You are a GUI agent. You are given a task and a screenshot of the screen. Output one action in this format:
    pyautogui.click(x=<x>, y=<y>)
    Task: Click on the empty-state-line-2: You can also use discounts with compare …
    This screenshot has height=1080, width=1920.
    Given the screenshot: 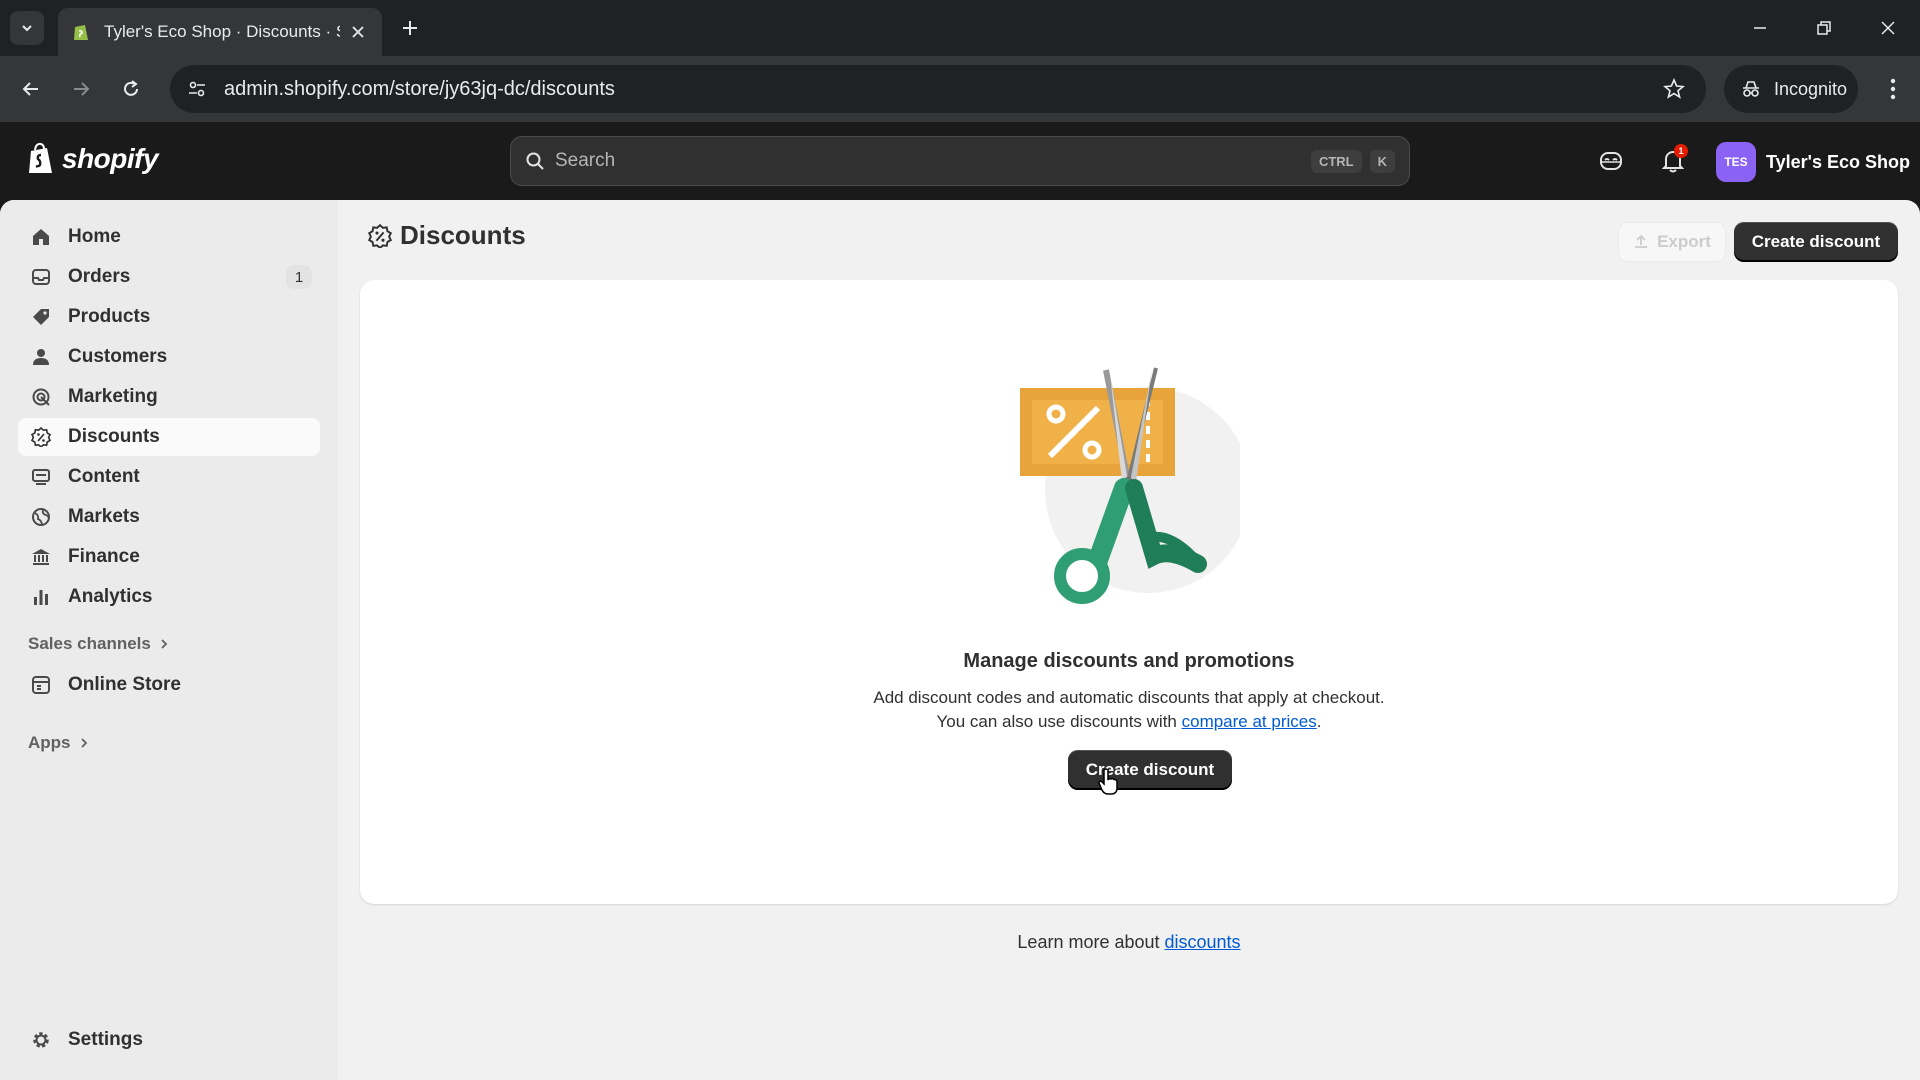 What is the action you would take?
    pyautogui.click(x=1129, y=722)
    